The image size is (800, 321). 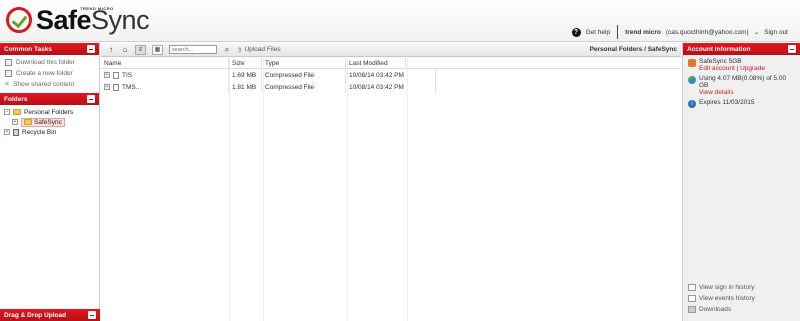 I want to click on drag-drop-title: Drag & Drop Upload, so click(x=35, y=315).